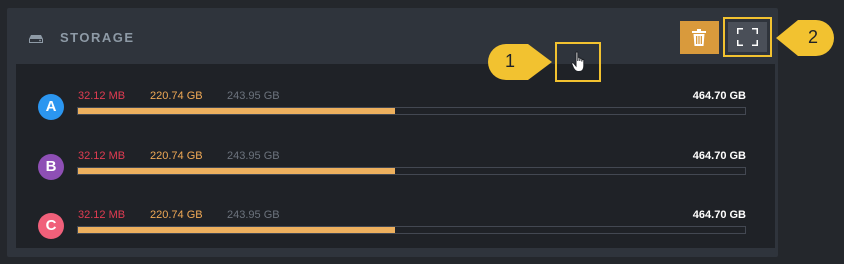  What do you see at coordinates (97, 37) in the screenshot?
I see `panel-title: STORAGE` at bounding box center [97, 37].